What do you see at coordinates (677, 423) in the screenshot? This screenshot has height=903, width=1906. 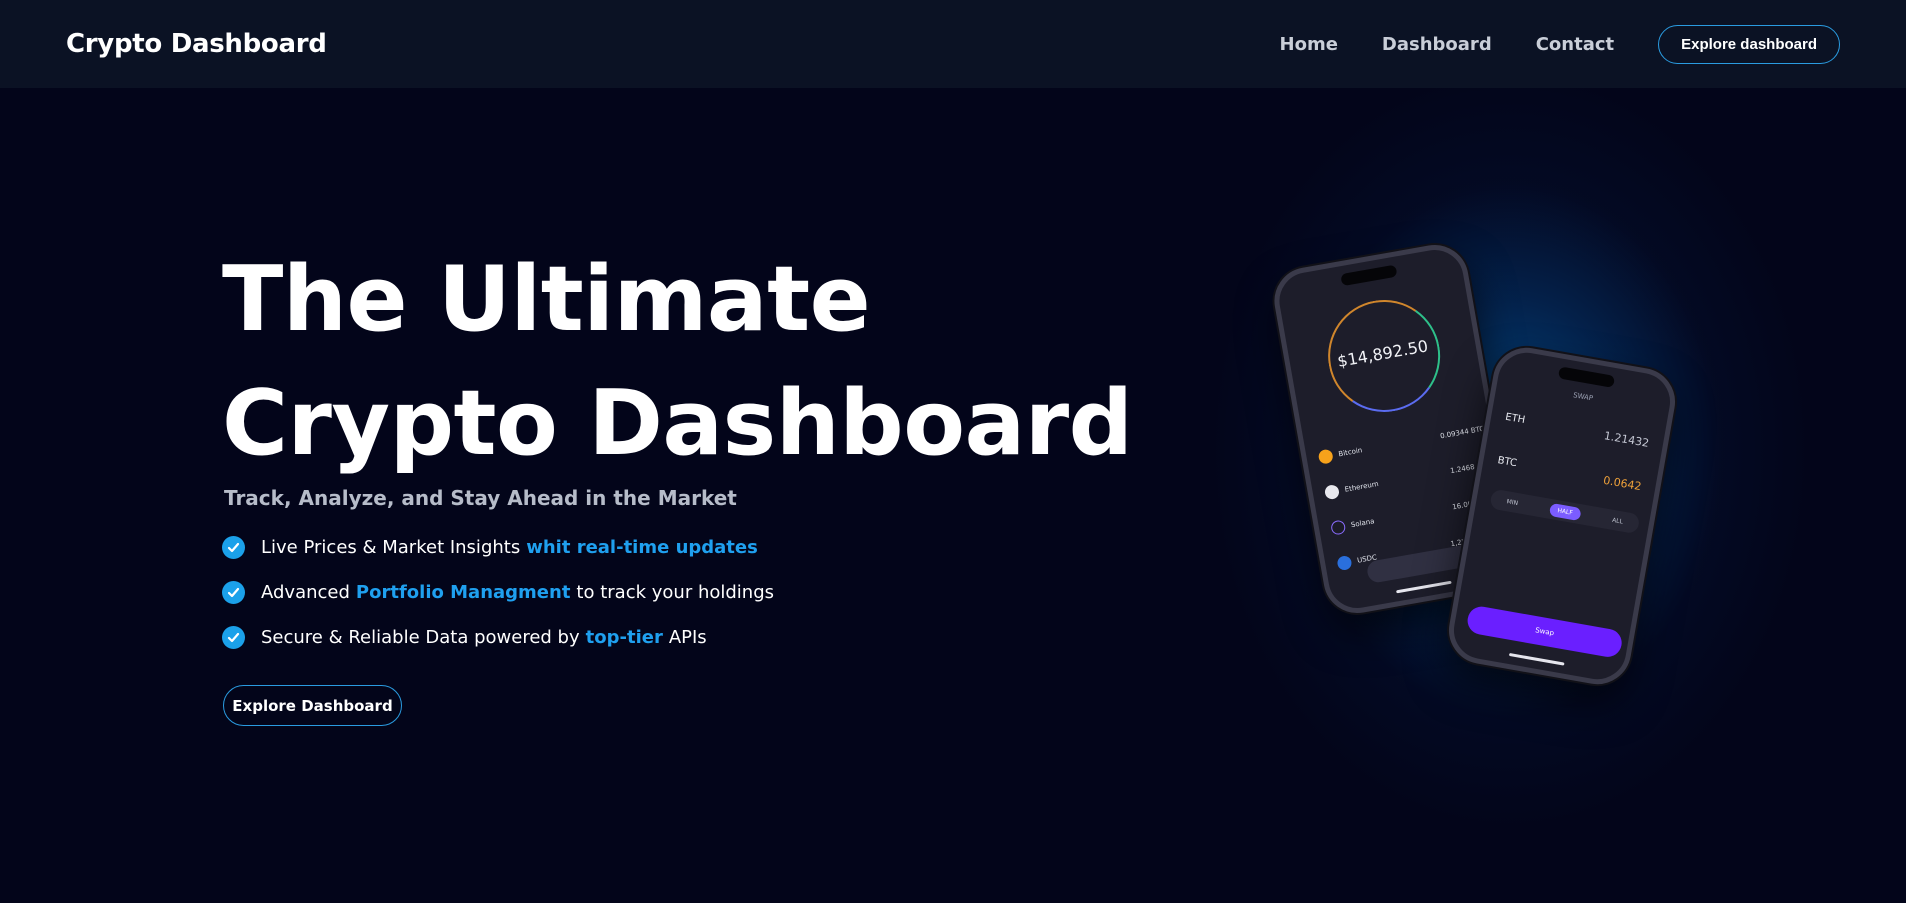 I see `hero-title-line-2: Crypto Dashboard` at bounding box center [677, 423].